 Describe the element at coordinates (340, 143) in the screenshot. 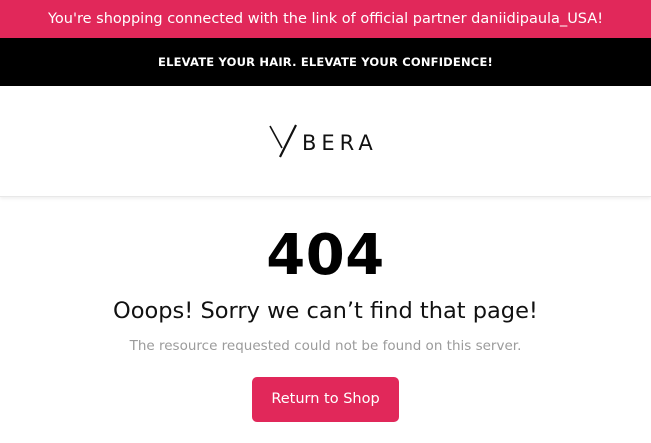

I see `svg-text: BERA` at that location.